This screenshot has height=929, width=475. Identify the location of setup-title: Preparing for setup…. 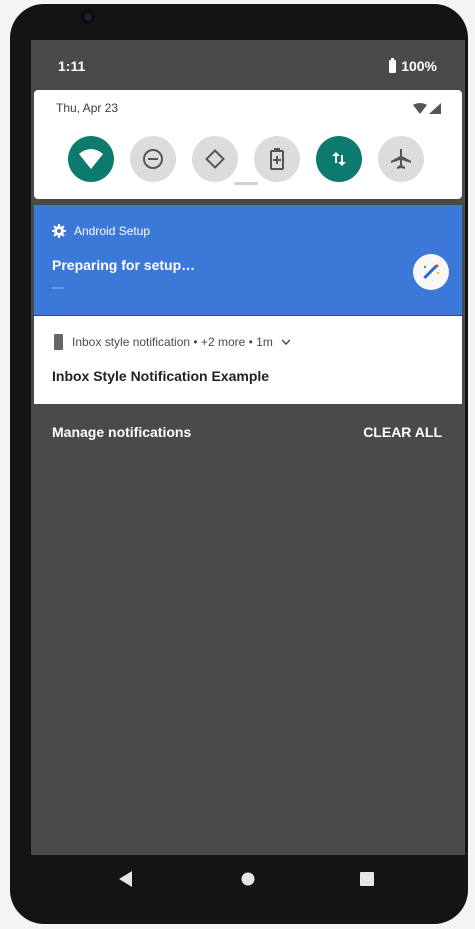
(124, 265).